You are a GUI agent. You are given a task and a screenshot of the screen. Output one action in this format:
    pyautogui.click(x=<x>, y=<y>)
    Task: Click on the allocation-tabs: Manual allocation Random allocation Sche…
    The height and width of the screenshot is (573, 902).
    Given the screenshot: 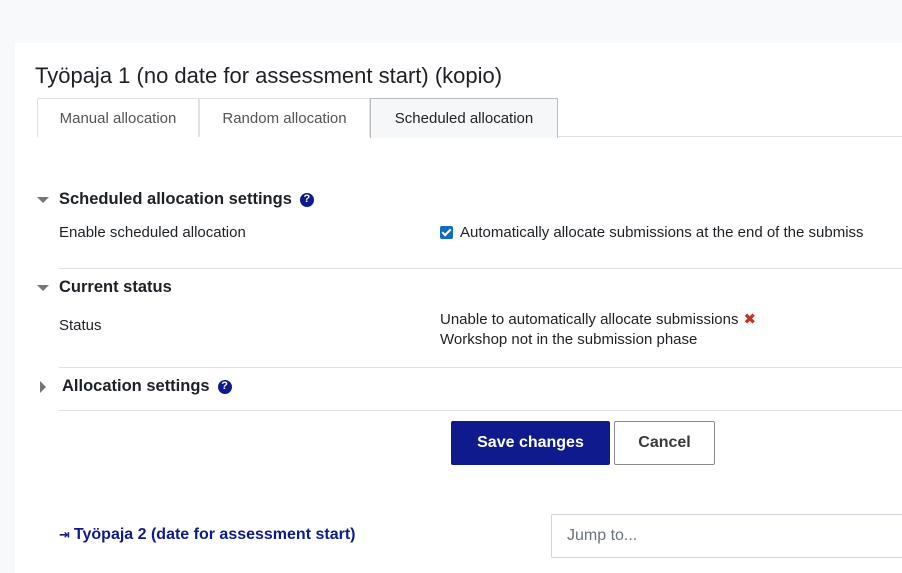 What is the action you would take?
    pyautogui.click(x=469, y=118)
    